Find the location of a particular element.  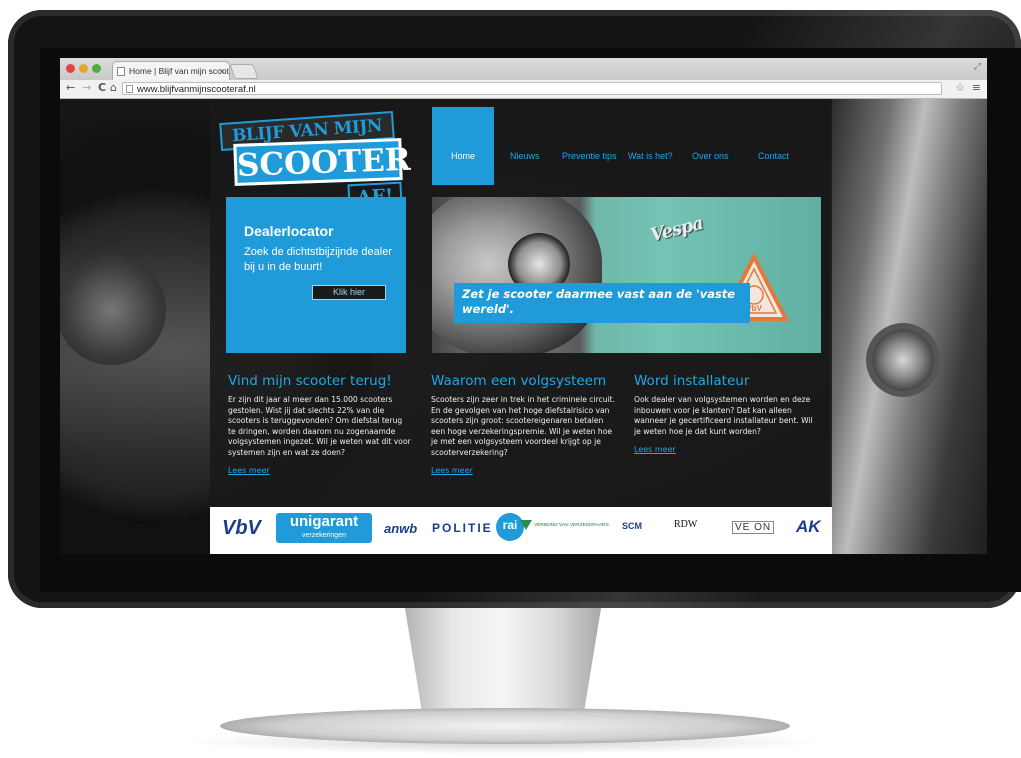

dealer-button: Klik hier is located at coordinates (349, 292).